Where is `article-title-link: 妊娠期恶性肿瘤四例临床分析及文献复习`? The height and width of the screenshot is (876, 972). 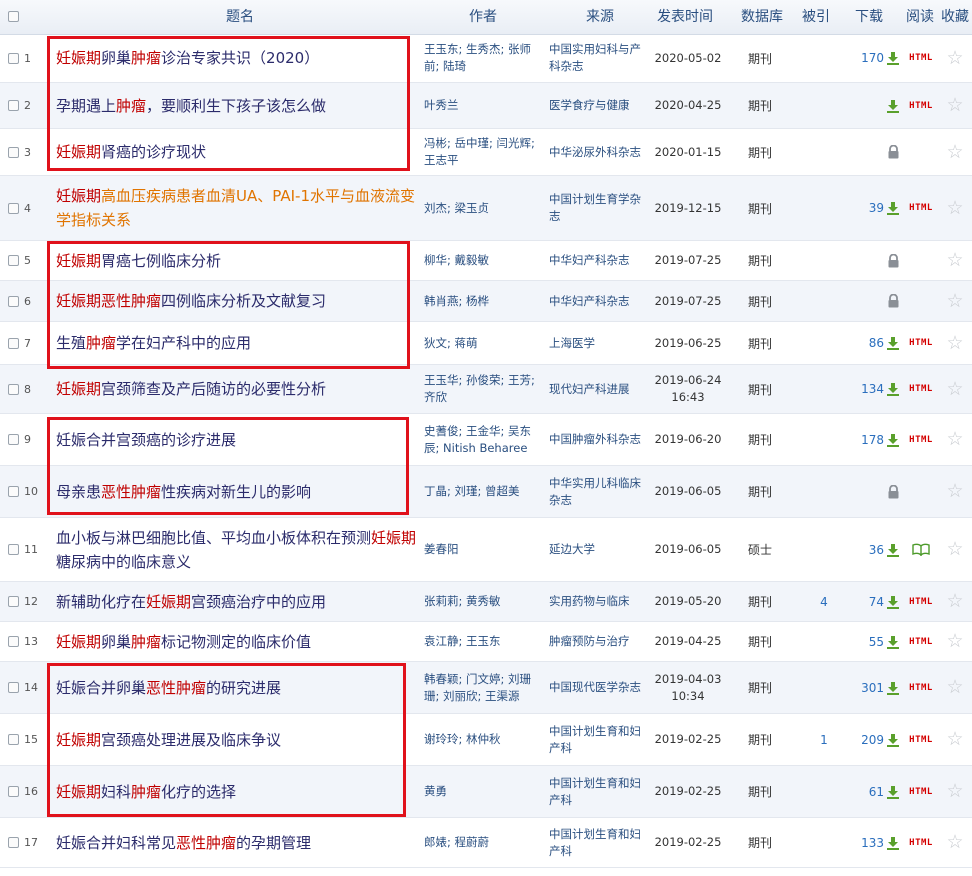 article-title-link: 妊娠期恶性肿瘤四例临床分析及文献复习 is located at coordinates (191, 301).